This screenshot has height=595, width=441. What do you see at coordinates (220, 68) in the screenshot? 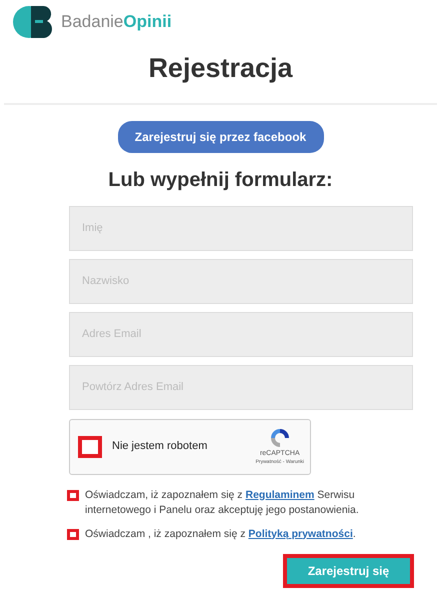
I see `page-title: Rejestracja` at bounding box center [220, 68].